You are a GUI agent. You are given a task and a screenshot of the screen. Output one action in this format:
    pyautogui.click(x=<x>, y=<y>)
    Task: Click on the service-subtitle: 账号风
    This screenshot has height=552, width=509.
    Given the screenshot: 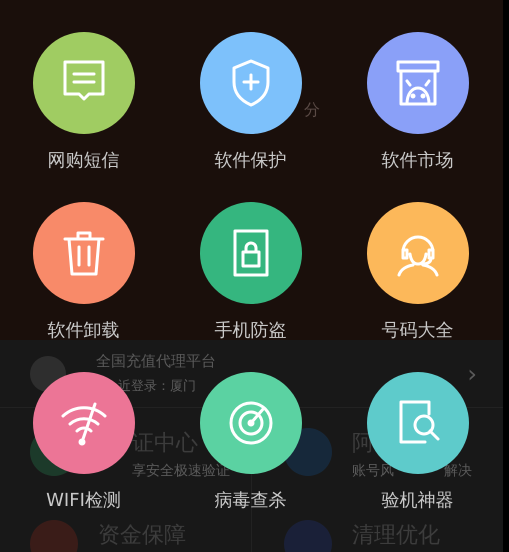 What is the action you would take?
    pyautogui.click(x=373, y=471)
    